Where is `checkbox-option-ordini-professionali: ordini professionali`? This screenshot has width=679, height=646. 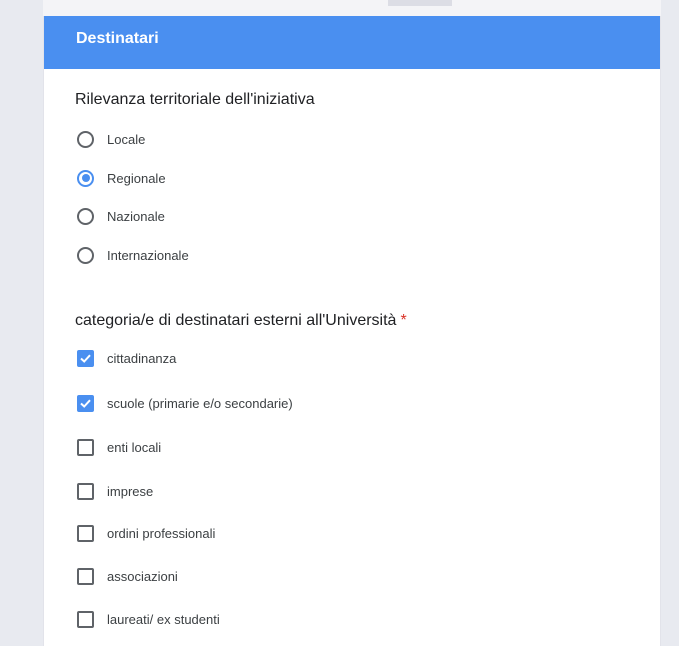 checkbox-option-ordini-professionali: ordini professionali is located at coordinates (146, 533).